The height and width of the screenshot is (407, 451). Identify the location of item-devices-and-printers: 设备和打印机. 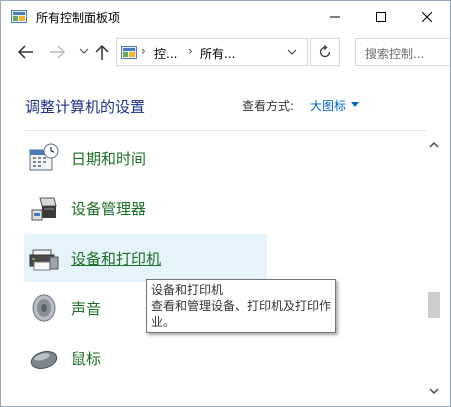
(145, 258).